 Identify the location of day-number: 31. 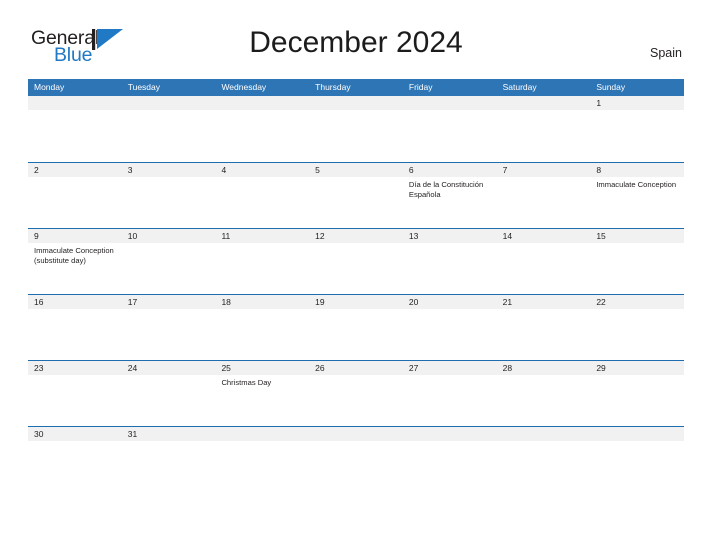
(169, 434).